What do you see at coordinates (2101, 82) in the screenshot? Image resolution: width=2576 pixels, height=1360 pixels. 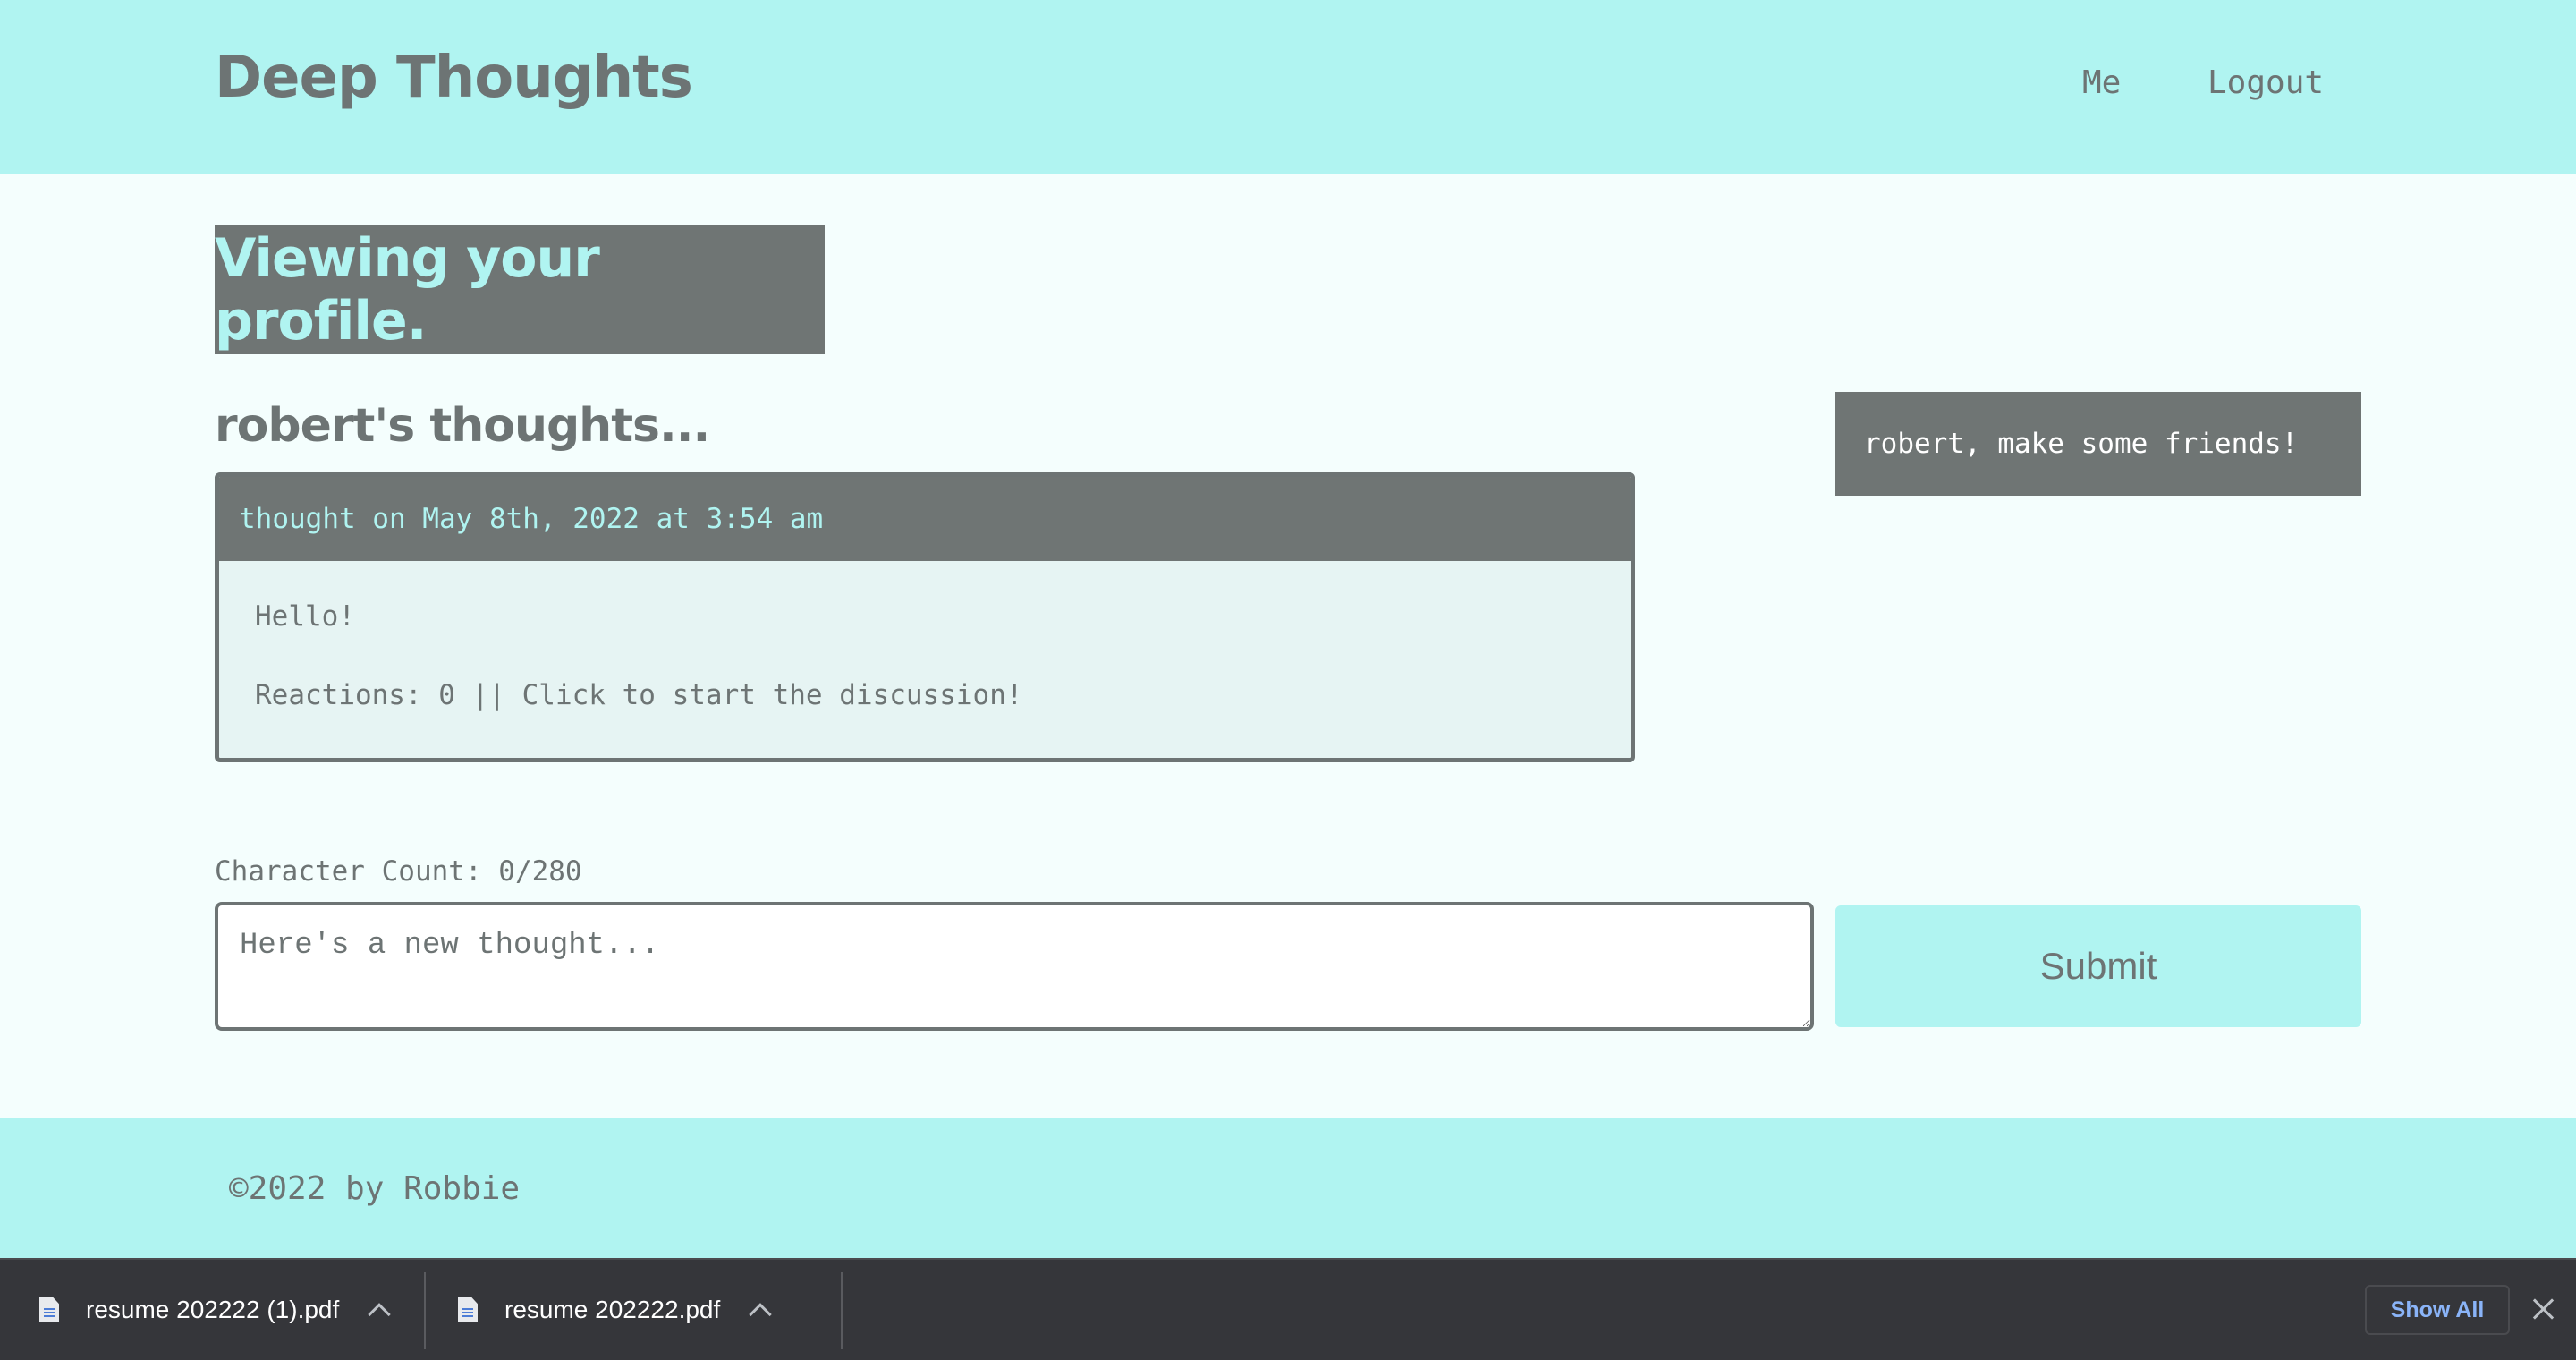 I see `nav-me-link: Me` at bounding box center [2101, 82].